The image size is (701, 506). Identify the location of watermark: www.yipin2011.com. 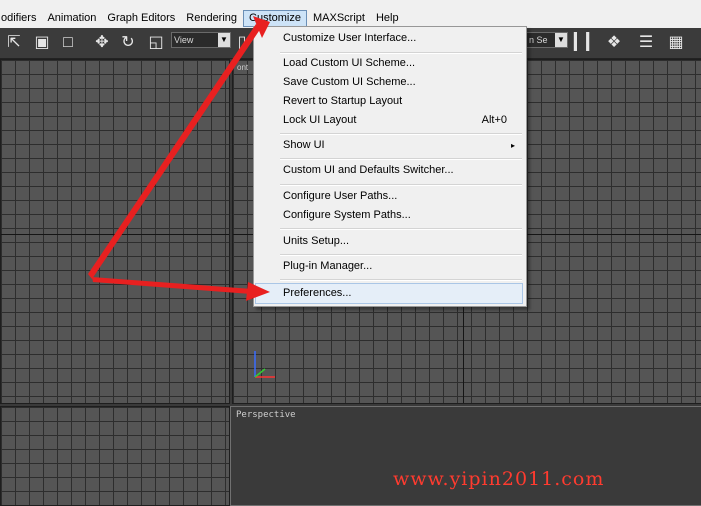
(499, 479).